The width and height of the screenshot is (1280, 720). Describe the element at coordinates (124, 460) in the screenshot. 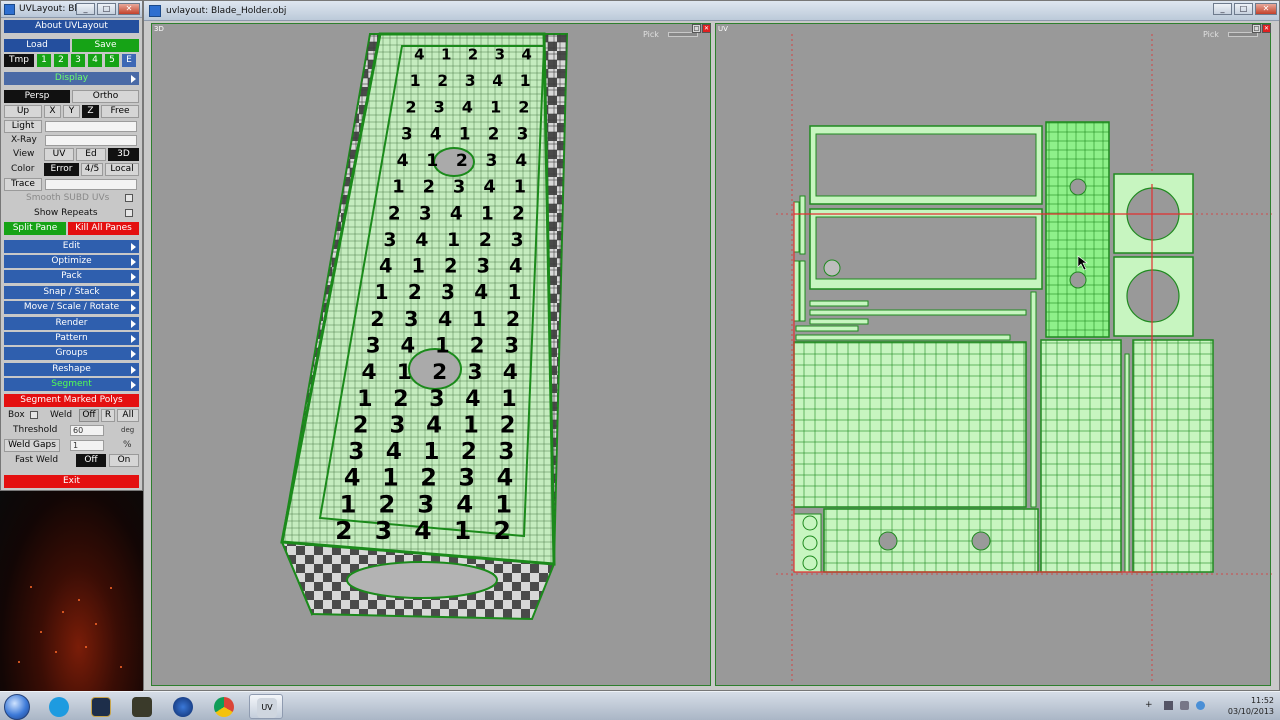

I see `fast-weld-on-button: On` at that location.